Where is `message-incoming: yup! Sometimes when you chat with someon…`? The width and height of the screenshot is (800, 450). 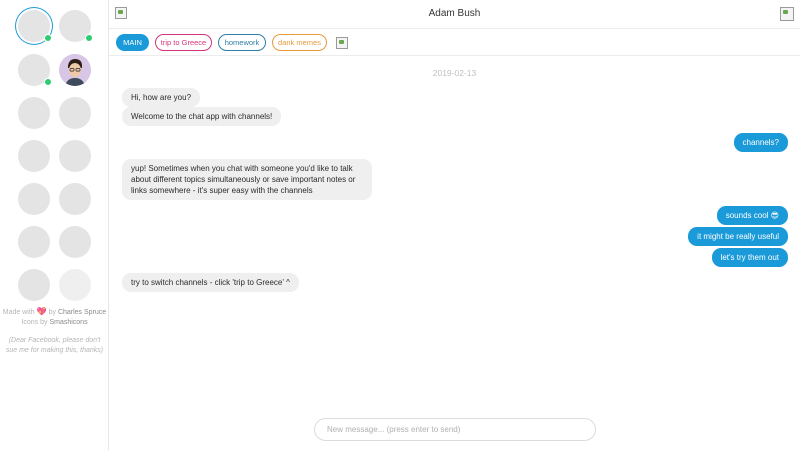 message-incoming: yup! Sometimes when you chat with someon… is located at coordinates (247, 179).